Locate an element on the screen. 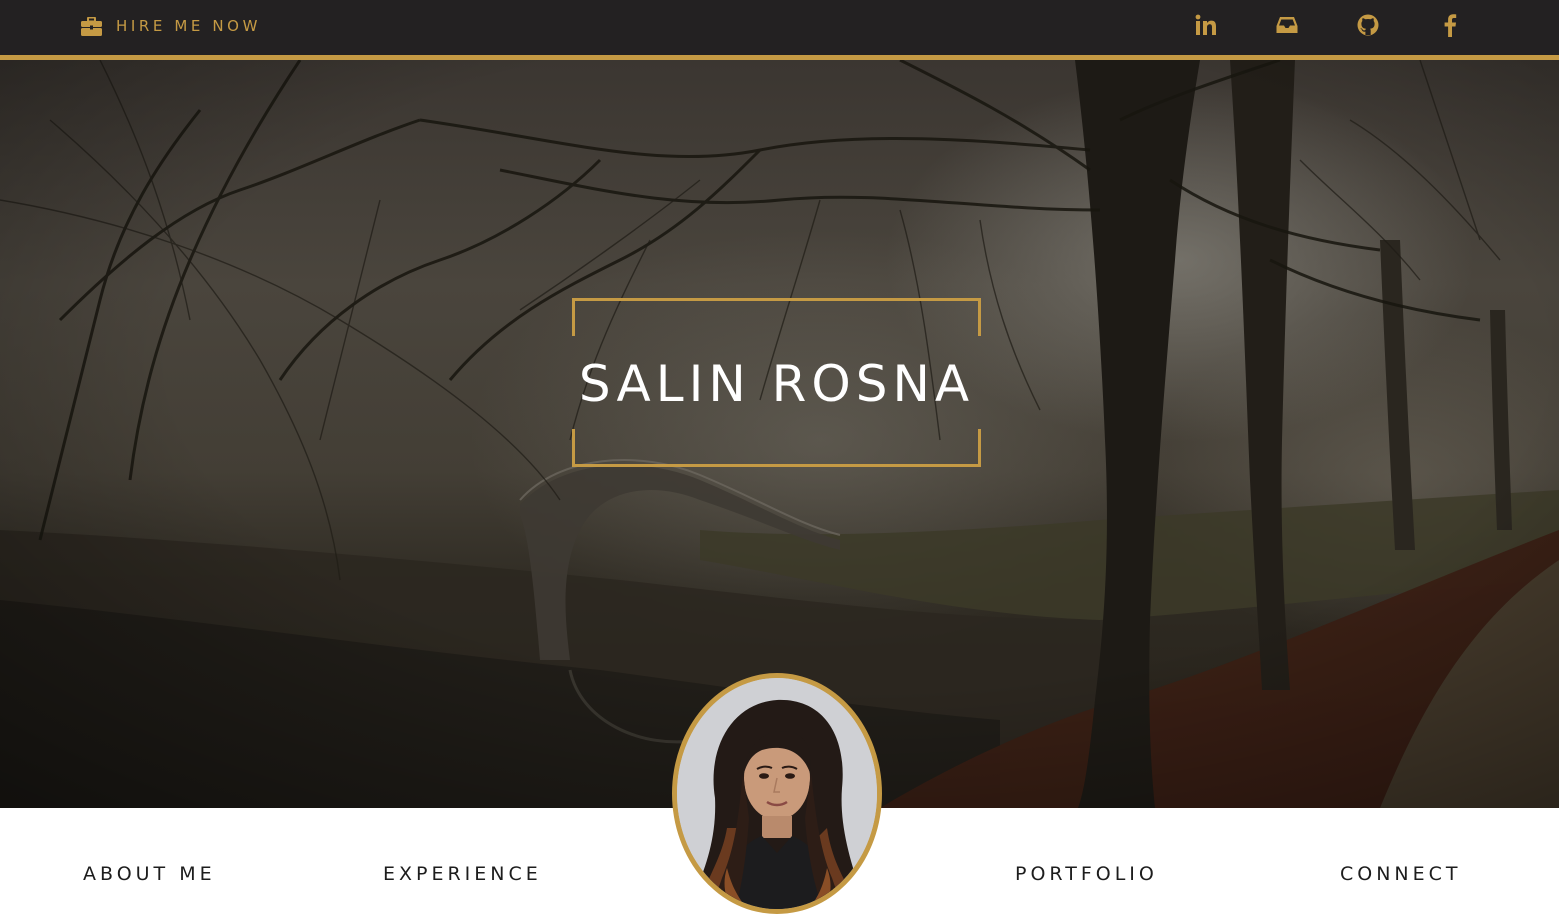  facebook-link is located at coordinates (1450, 25).